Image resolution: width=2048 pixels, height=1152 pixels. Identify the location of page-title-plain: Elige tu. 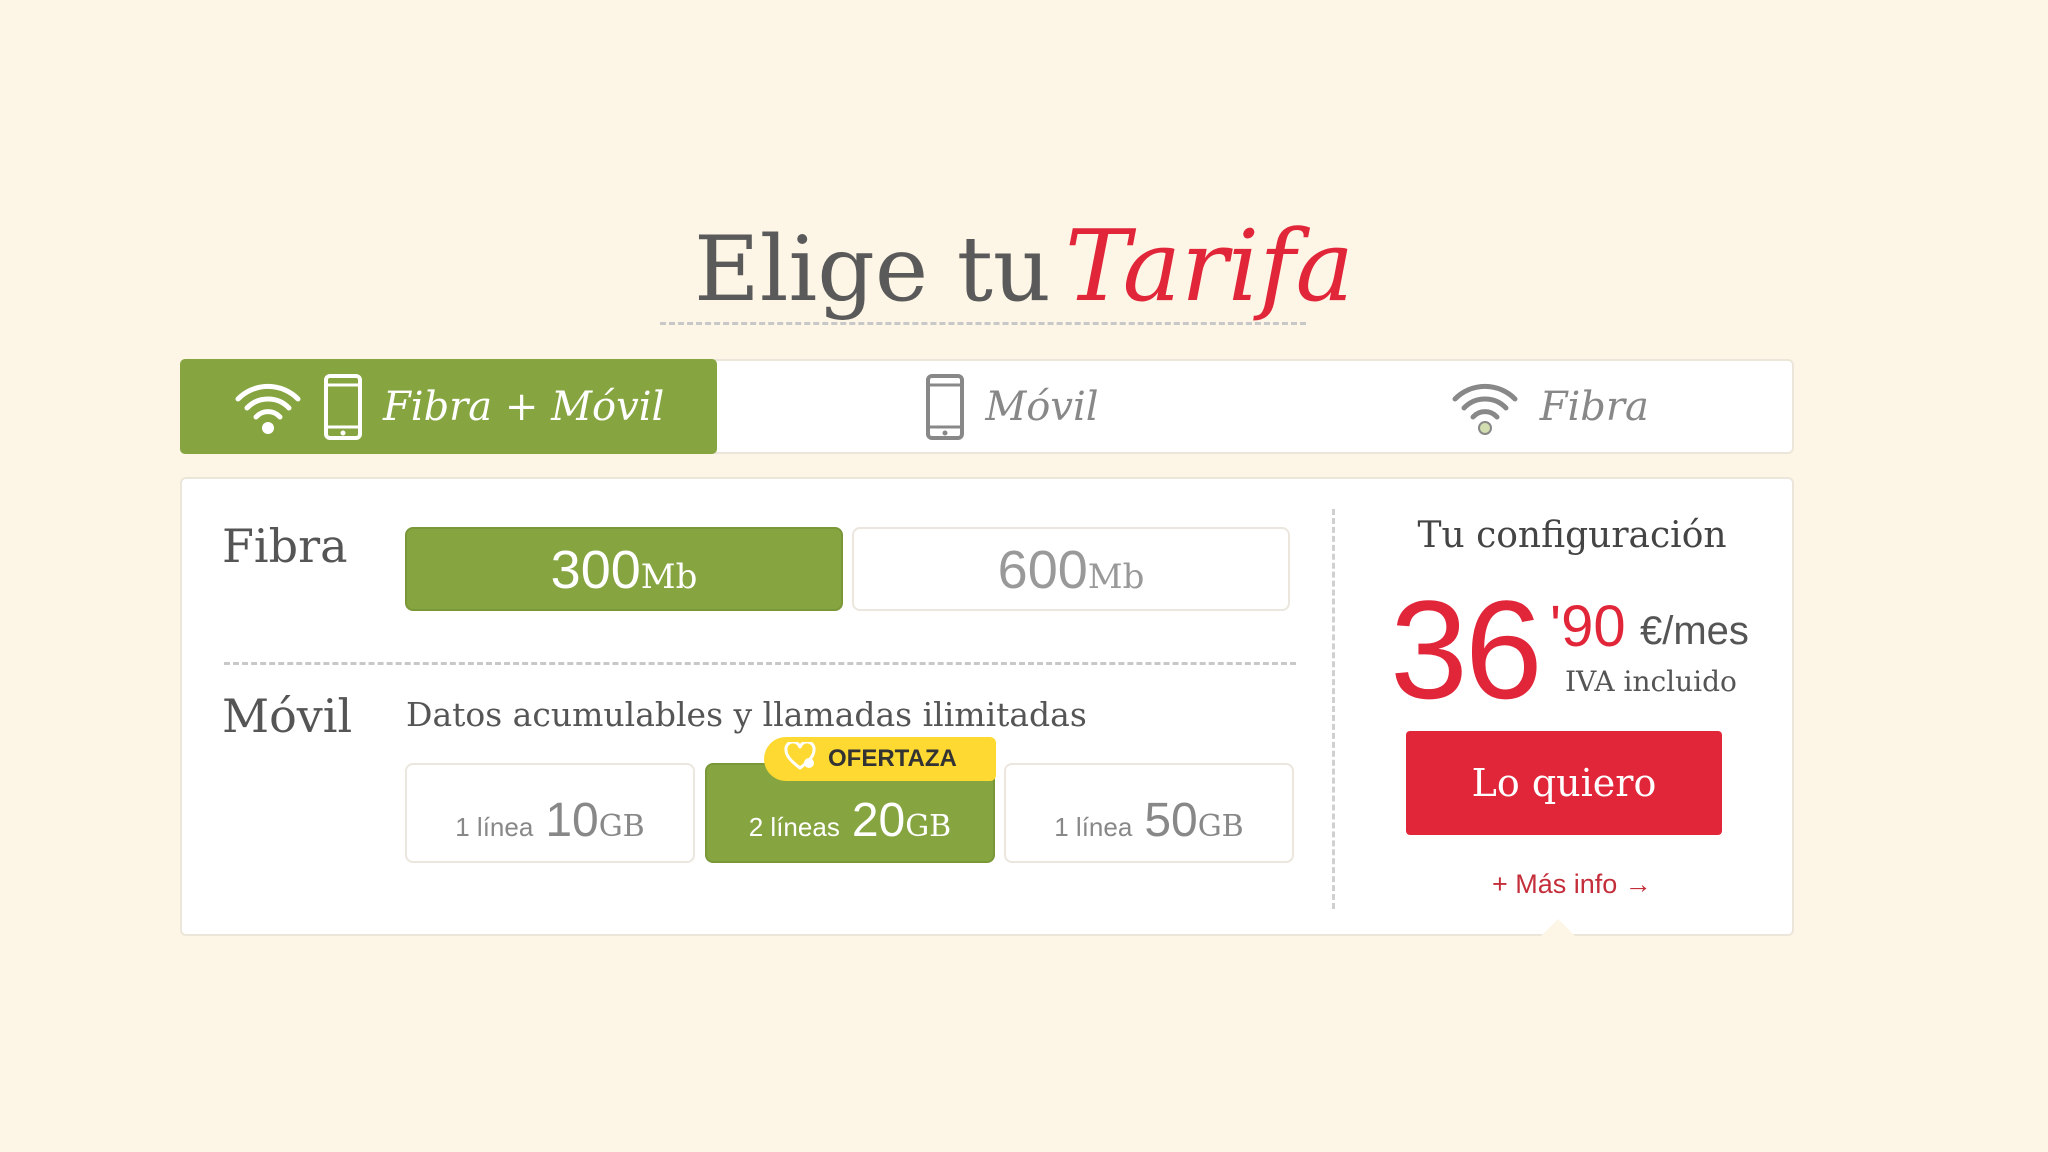
(872, 269).